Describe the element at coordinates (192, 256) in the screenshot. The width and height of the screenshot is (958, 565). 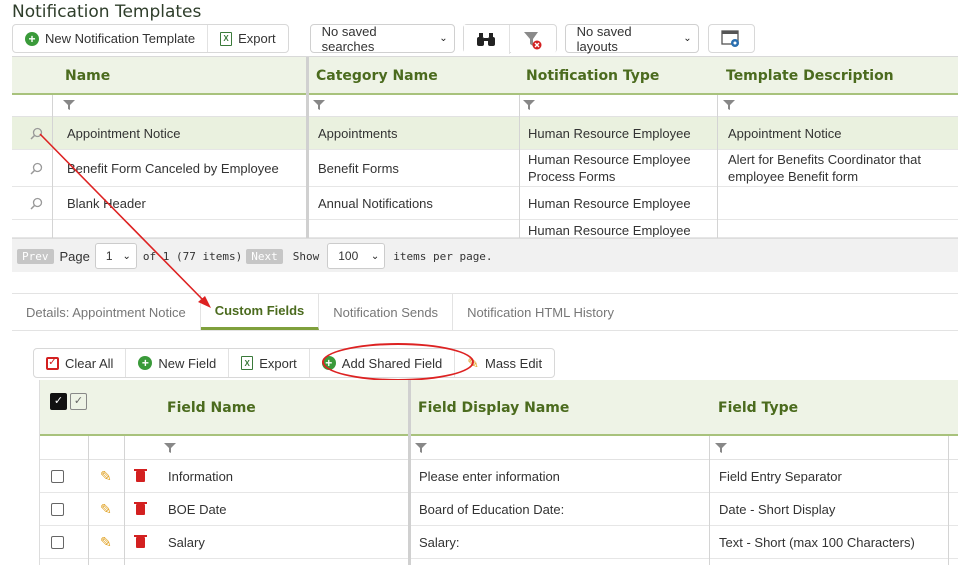
I see `page-count: of 1 (77 items)` at that location.